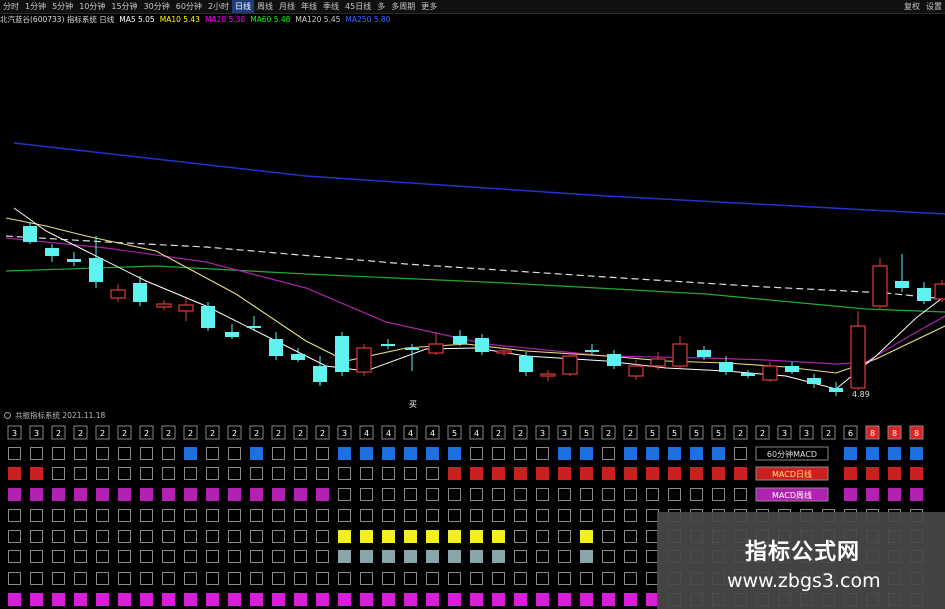 The image size is (945, 609). What do you see at coordinates (803, 552) in the screenshot?
I see `watermark-title: 指标公式网` at bounding box center [803, 552].